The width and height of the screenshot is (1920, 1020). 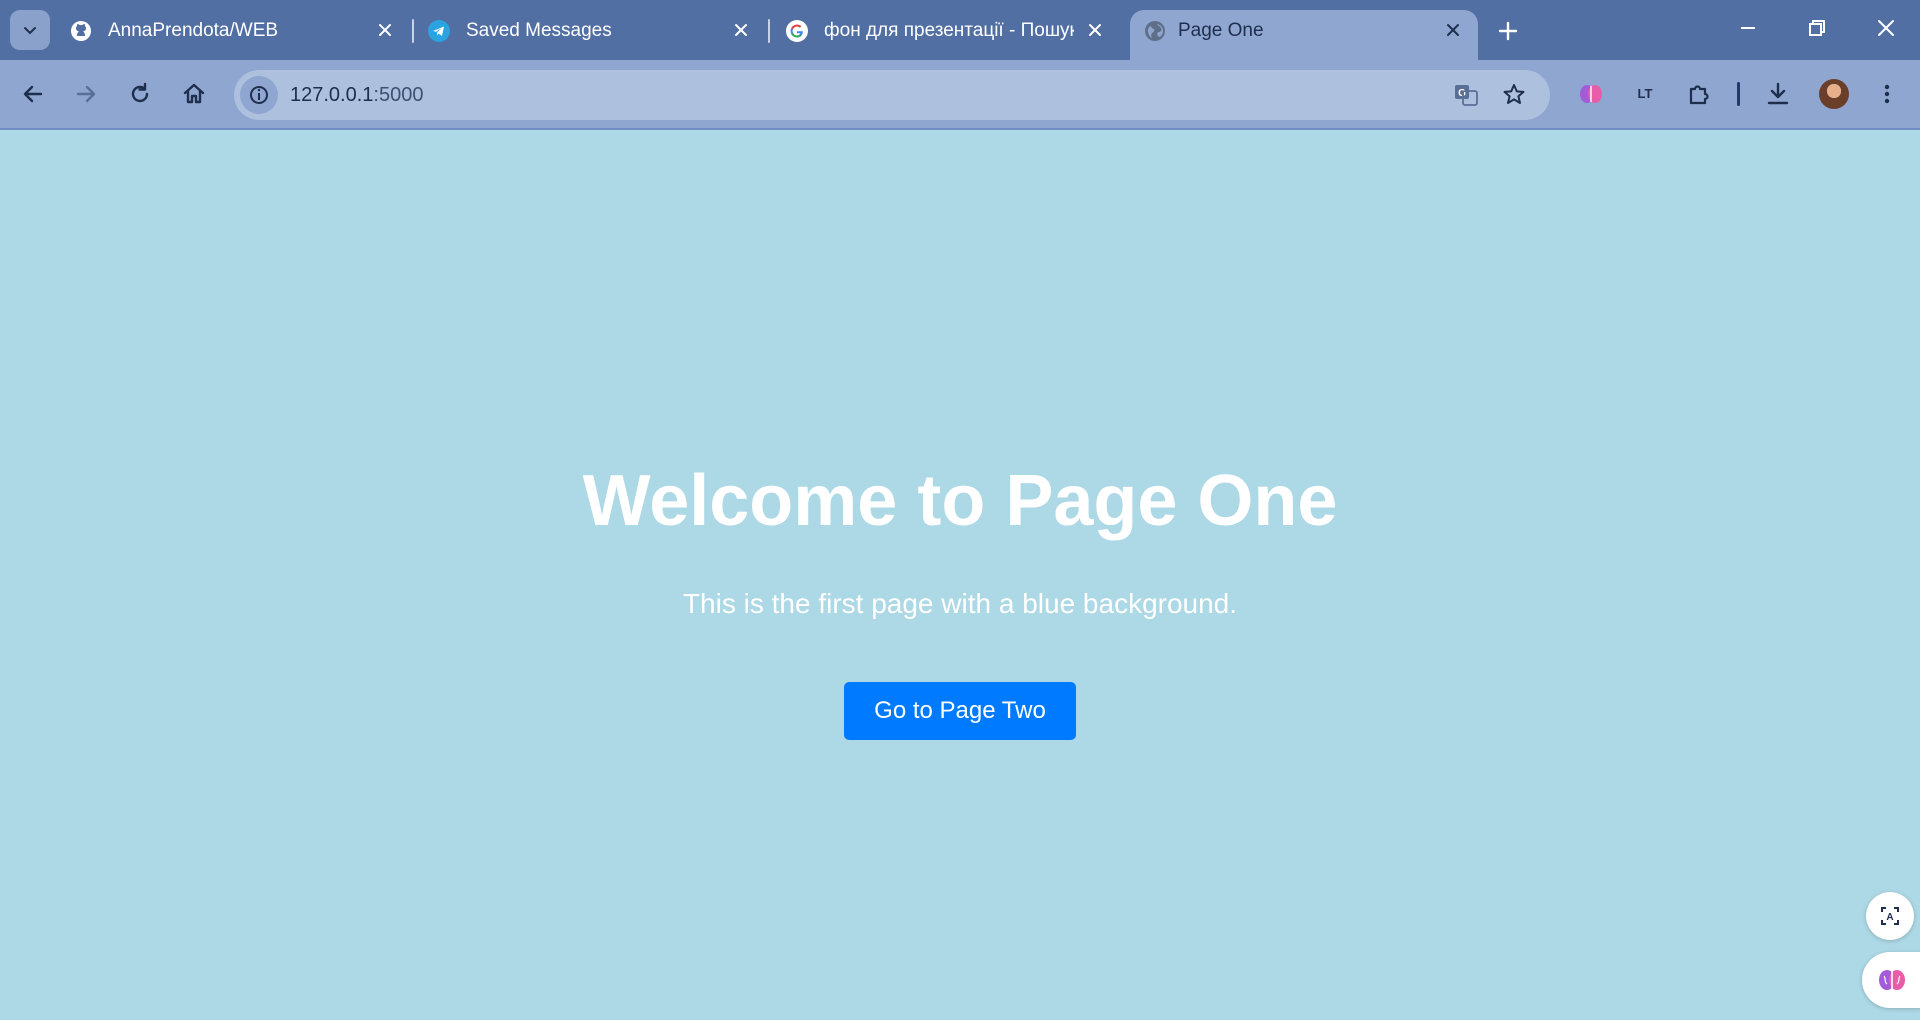 I want to click on url-port: :5000, so click(x=398, y=95).